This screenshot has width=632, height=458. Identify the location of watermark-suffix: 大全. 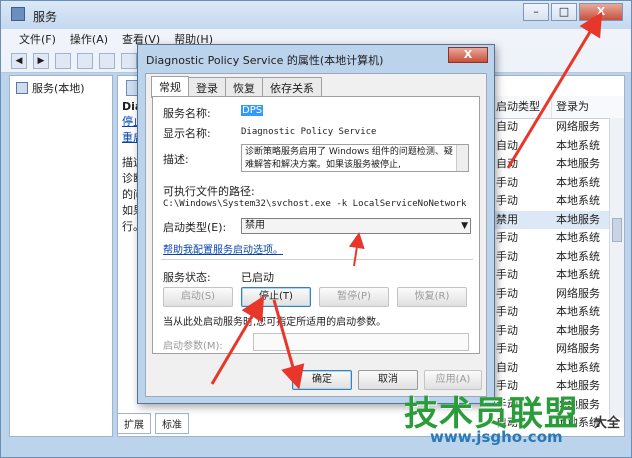
(607, 423).